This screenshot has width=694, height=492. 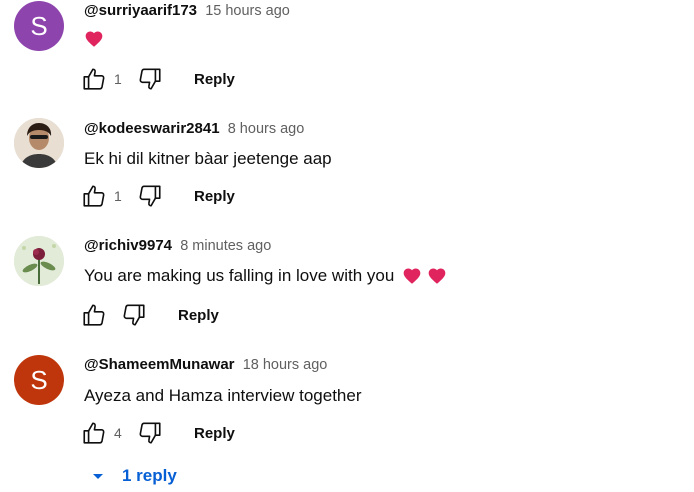 I want to click on comment-timestamp: 8 minutes ago, so click(x=225, y=246).